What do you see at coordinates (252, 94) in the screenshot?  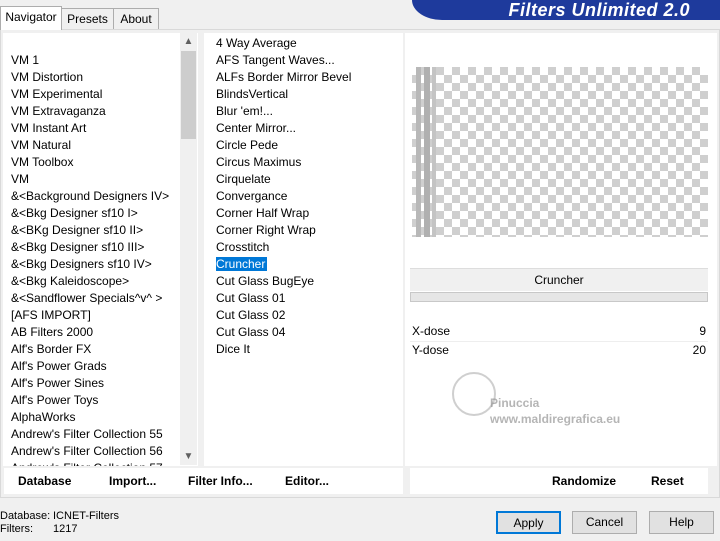 I see `filter-label: BlindsVertical` at bounding box center [252, 94].